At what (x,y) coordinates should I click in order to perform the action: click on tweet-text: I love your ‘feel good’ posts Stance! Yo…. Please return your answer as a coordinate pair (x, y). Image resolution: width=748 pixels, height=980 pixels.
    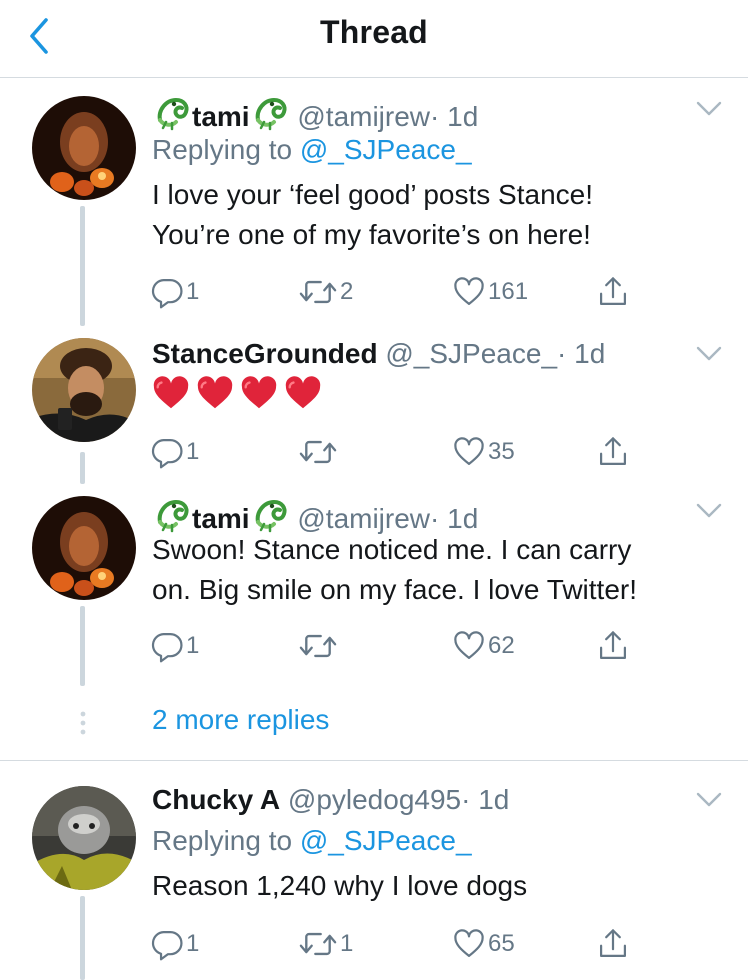
    Looking at the image, I should click on (442, 215).